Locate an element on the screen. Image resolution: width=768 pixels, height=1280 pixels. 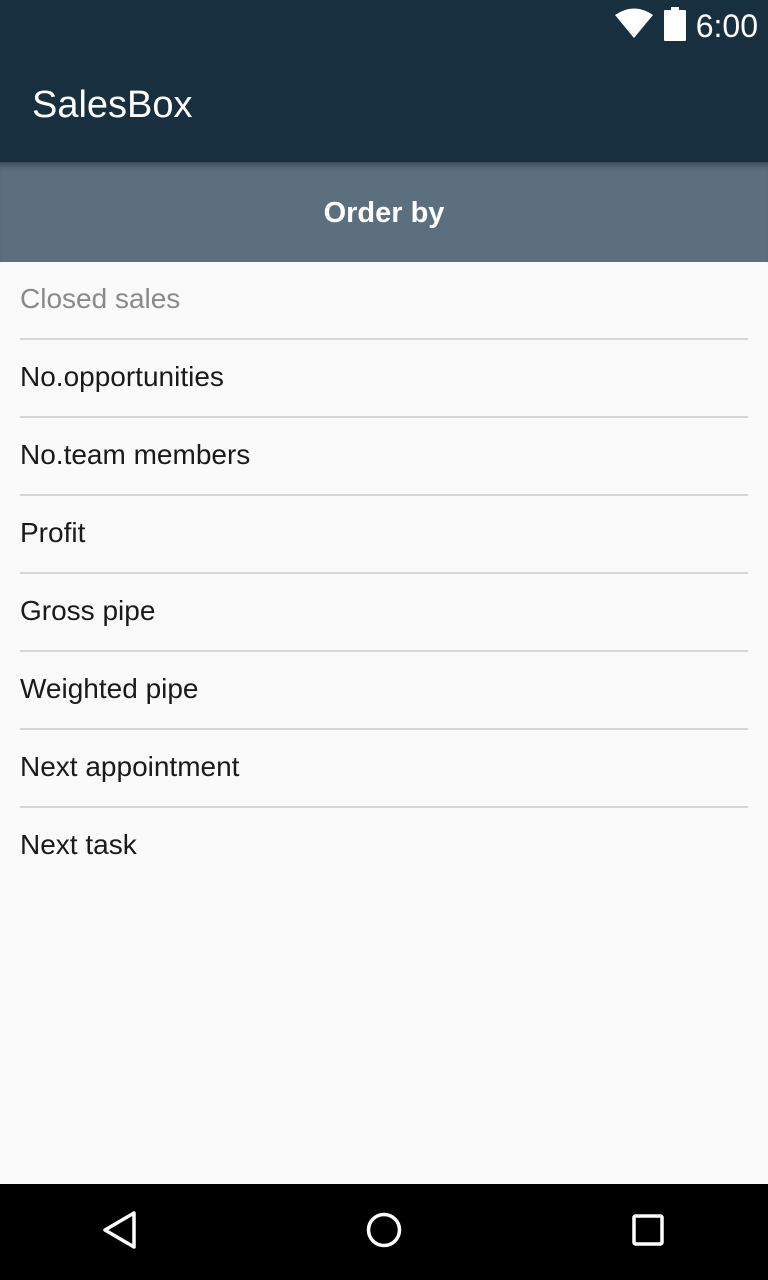
status-bar: 6:00 is located at coordinates (384, 25).